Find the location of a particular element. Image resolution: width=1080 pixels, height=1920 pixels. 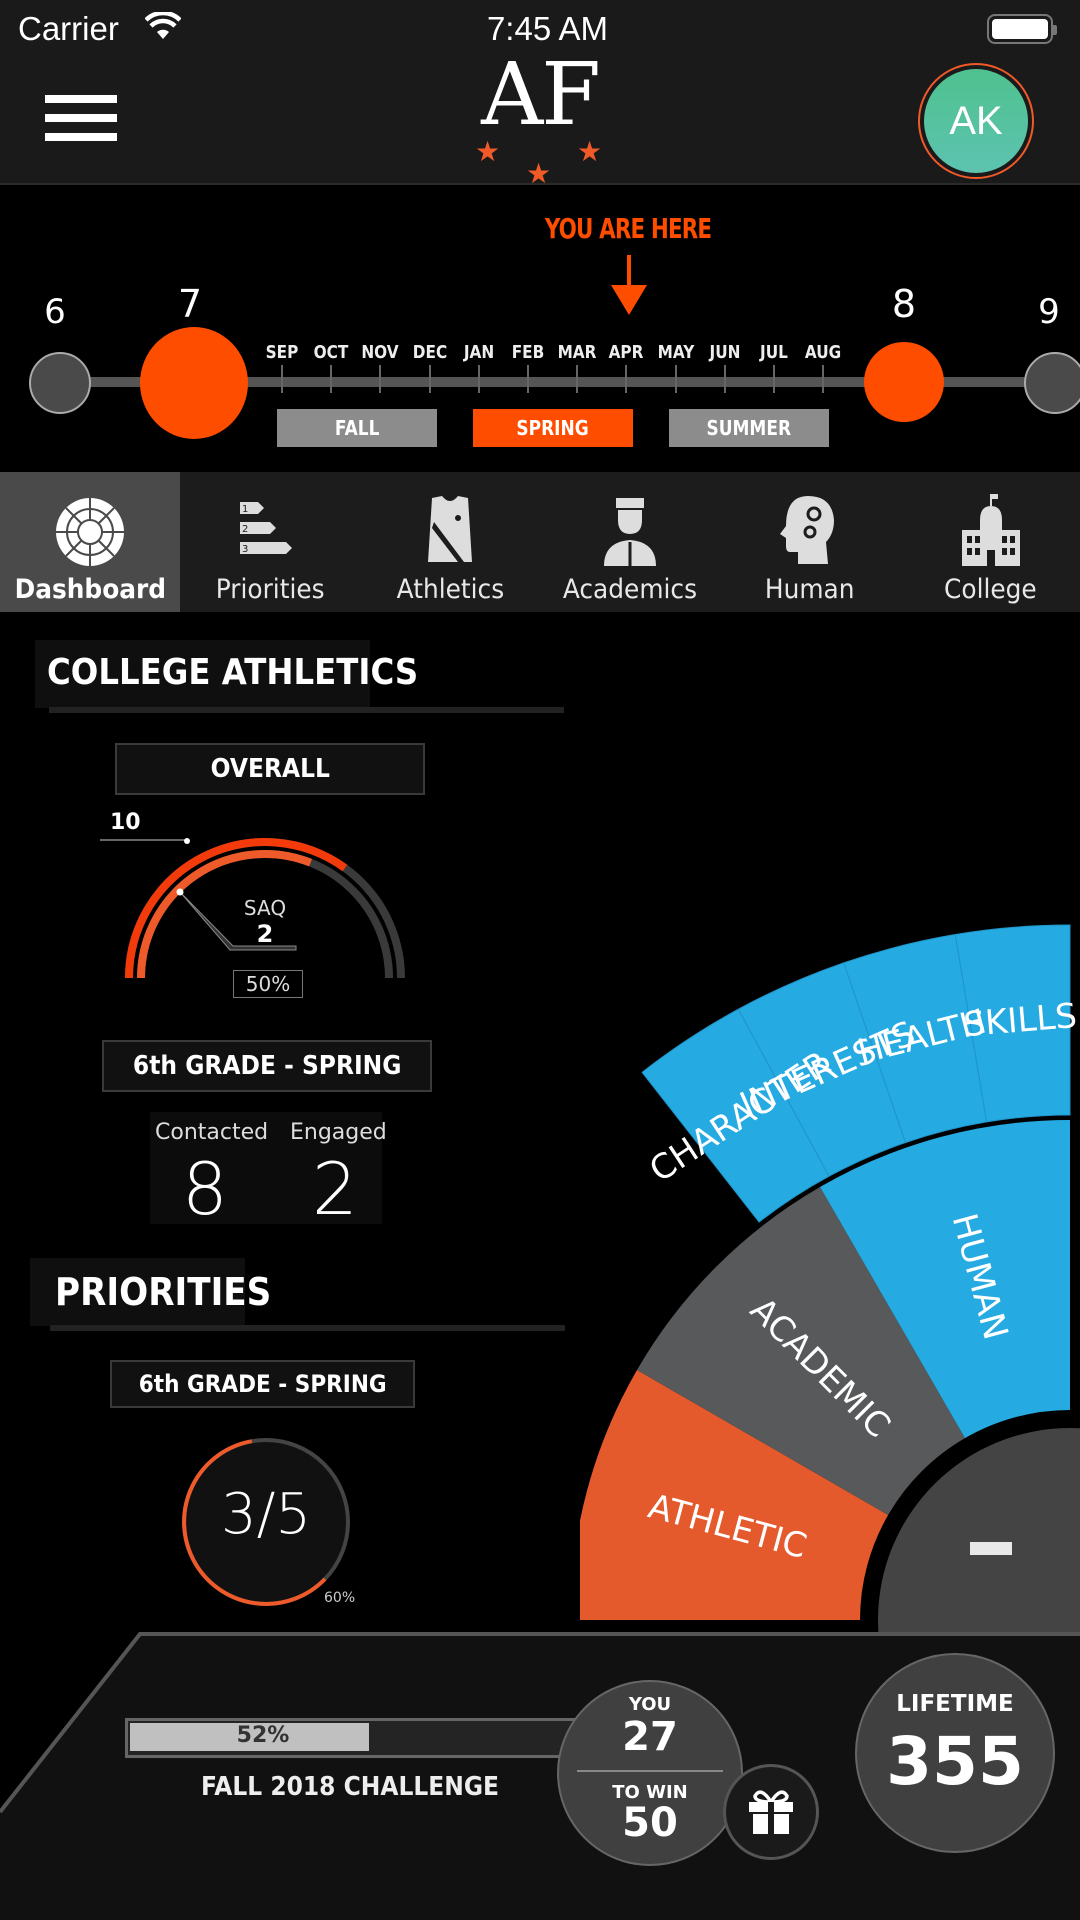

season-summer-button: SUMMER is located at coordinates (749, 428).